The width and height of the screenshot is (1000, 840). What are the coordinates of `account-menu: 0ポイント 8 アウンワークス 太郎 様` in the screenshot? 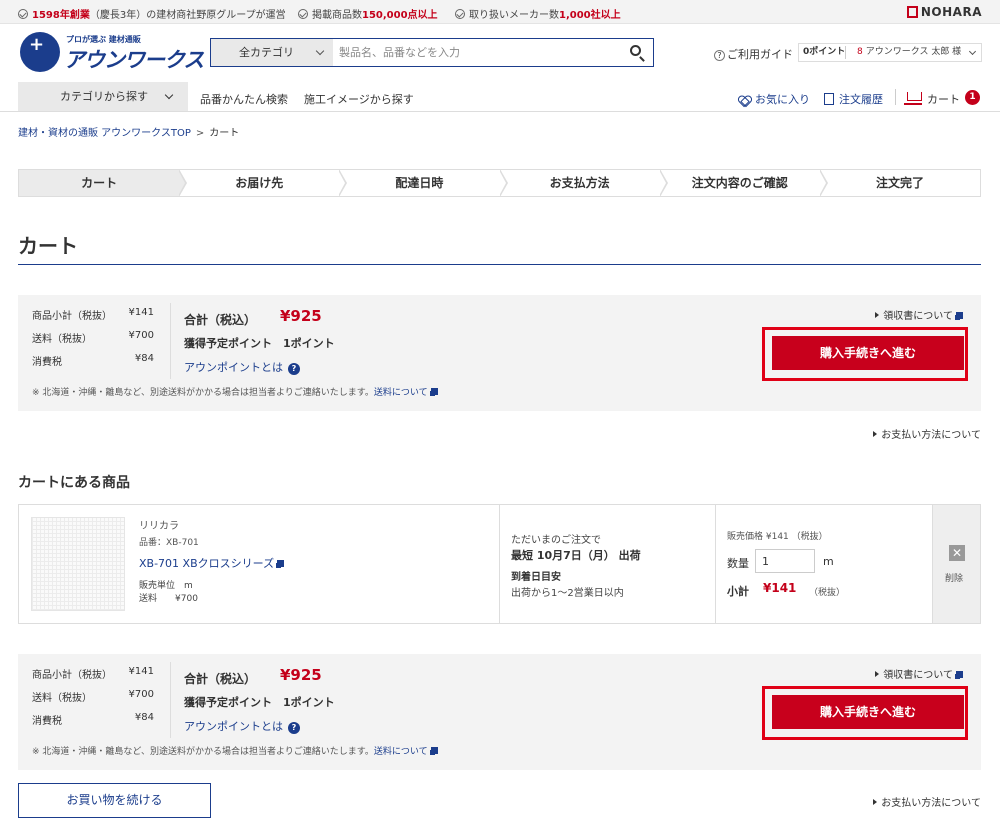 It's located at (890, 52).